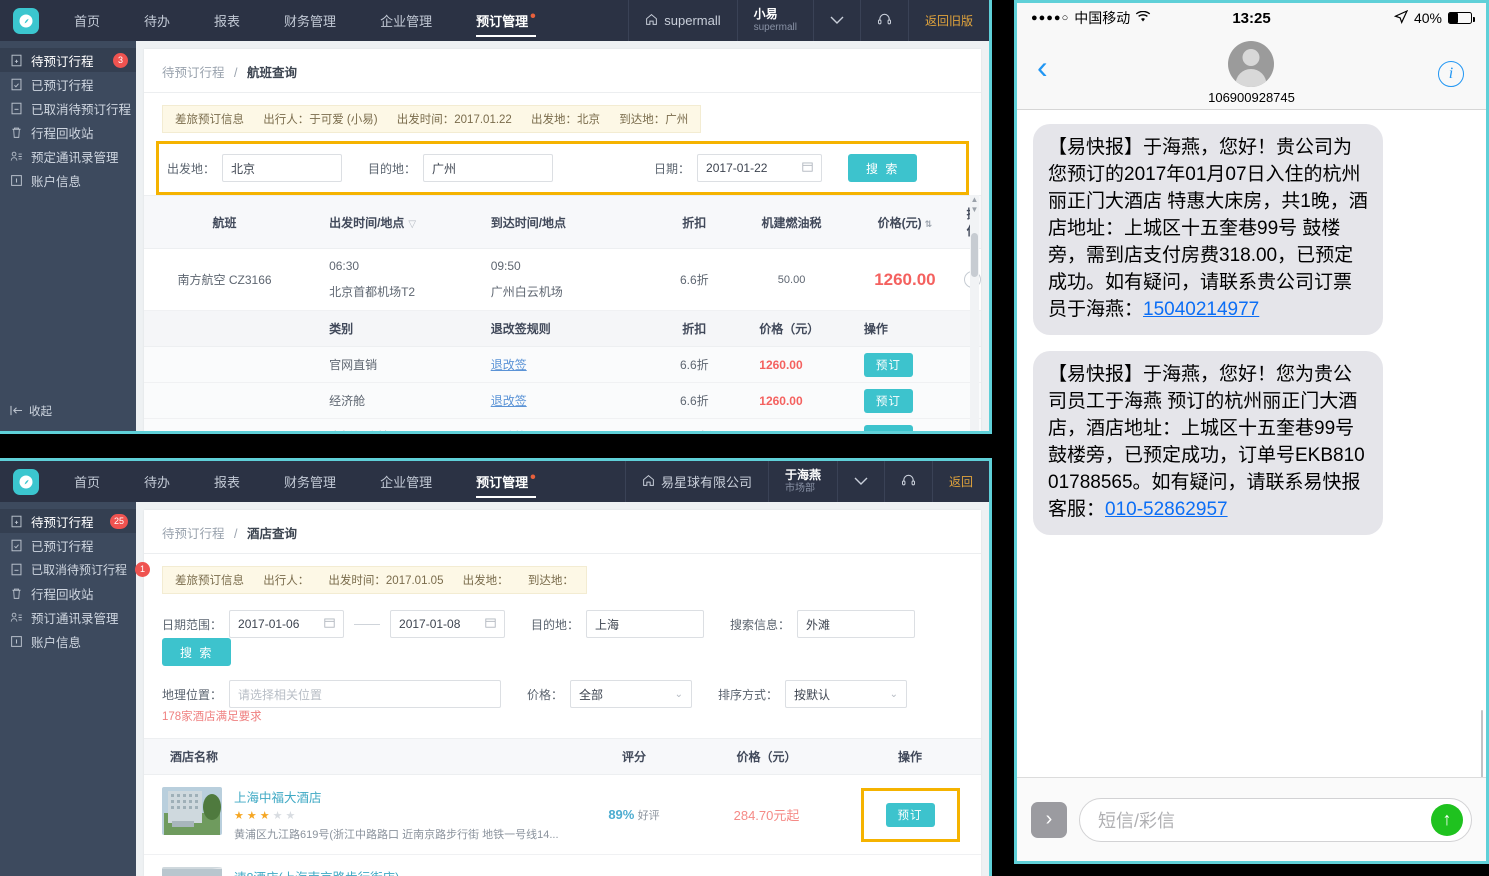 The image size is (1489, 876). Describe the element at coordinates (506, 481) in the screenshot. I see `nav-item-booking-2: 预订管理 •` at that location.